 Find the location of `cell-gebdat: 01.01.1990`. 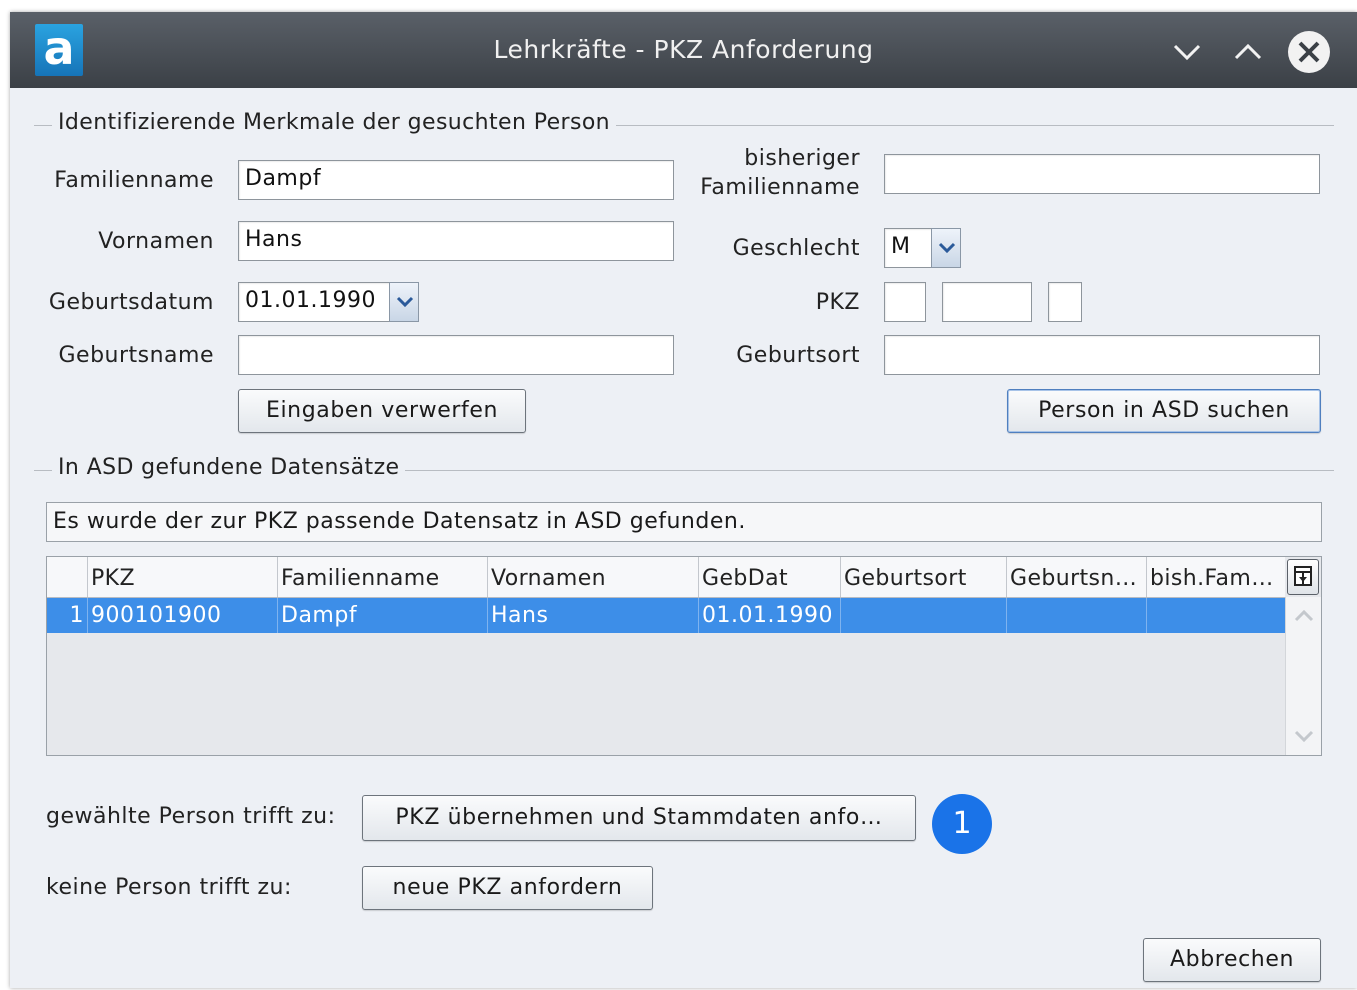

cell-gebdat: 01.01.1990 is located at coordinates (769, 615).